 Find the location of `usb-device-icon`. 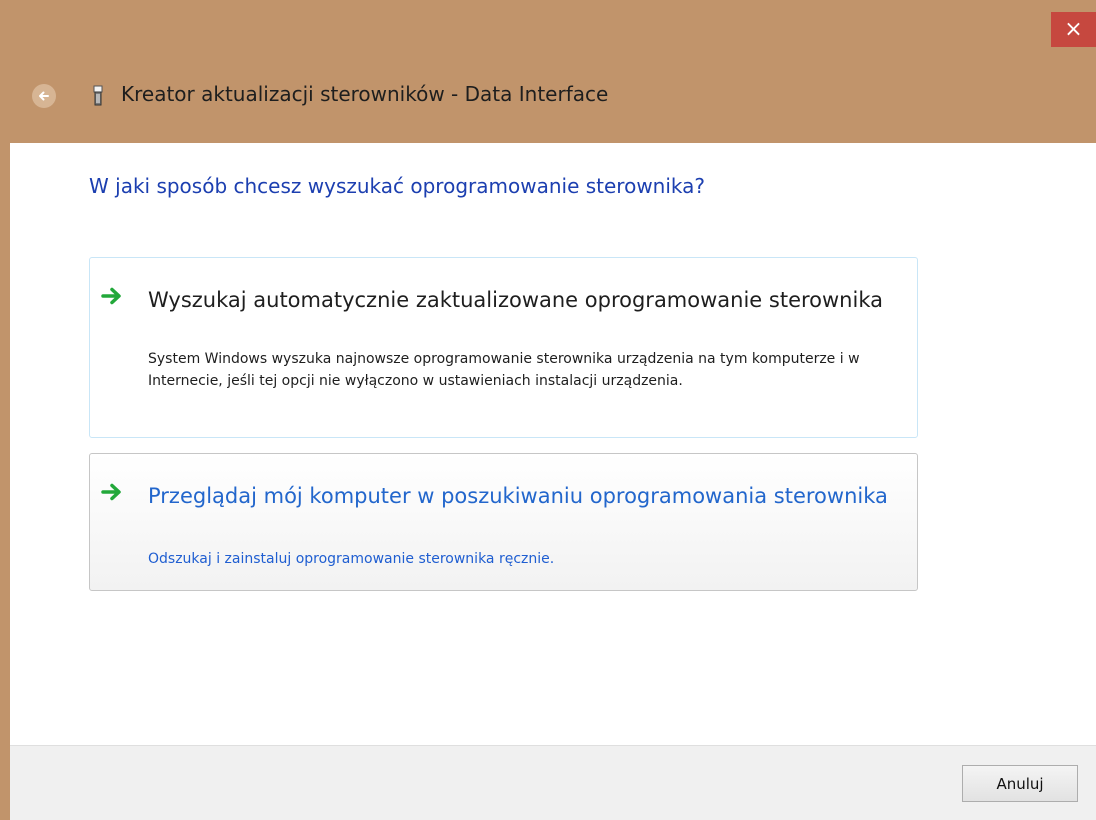

usb-device-icon is located at coordinates (98, 95).